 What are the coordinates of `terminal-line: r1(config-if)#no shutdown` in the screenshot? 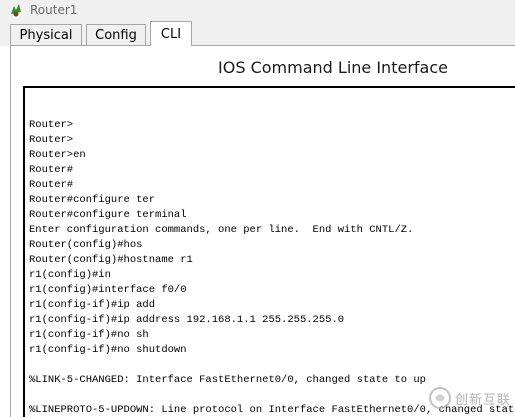 It's located at (108, 350).